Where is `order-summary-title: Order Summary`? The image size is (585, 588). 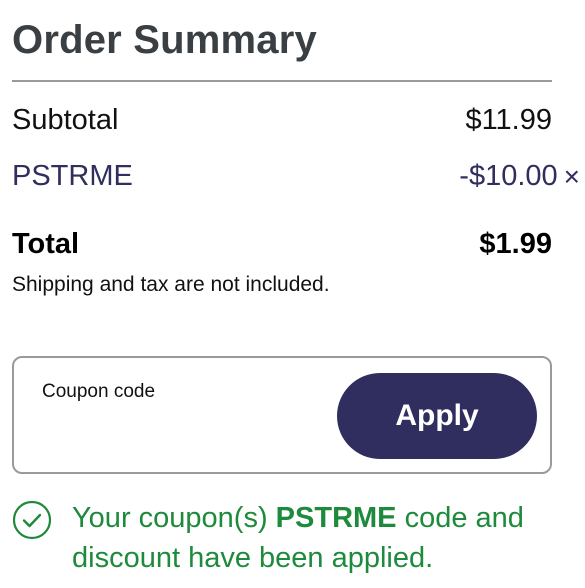
order-summary-title: Order Summary is located at coordinates (164, 40).